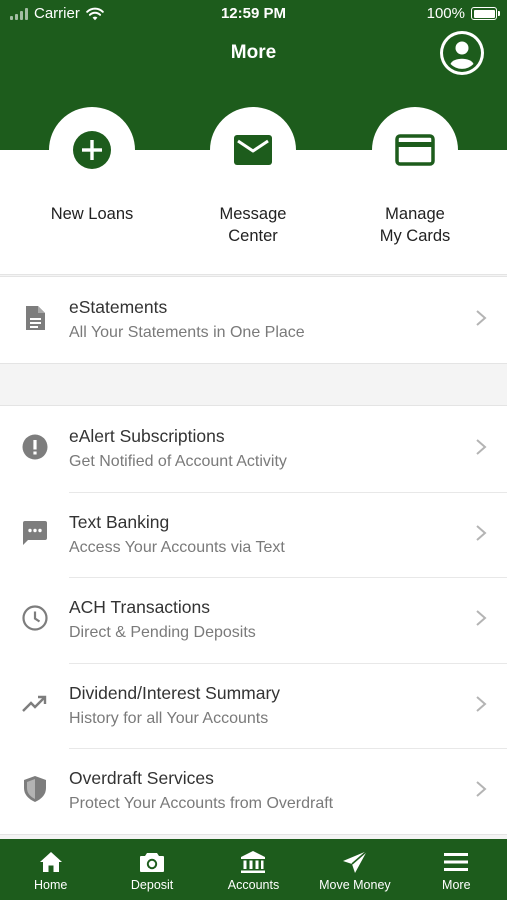 The image size is (507, 900). What do you see at coordinates (445, 13) in the screenshot?
I see `battery-percent: 100%` at bounding box center [445, 13].